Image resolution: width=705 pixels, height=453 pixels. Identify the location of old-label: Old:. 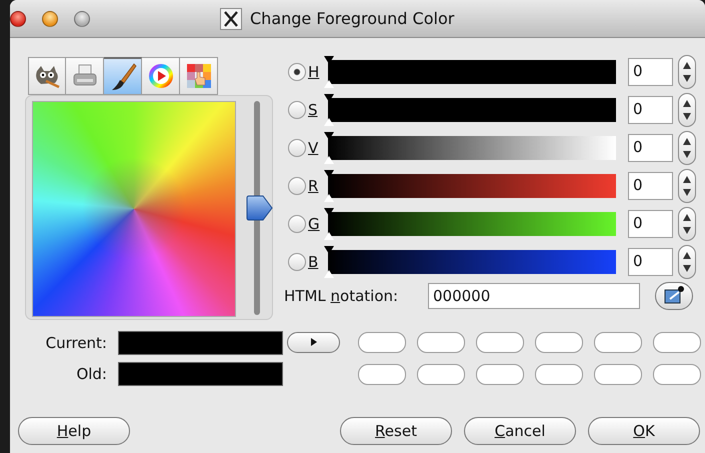
(91, 374).